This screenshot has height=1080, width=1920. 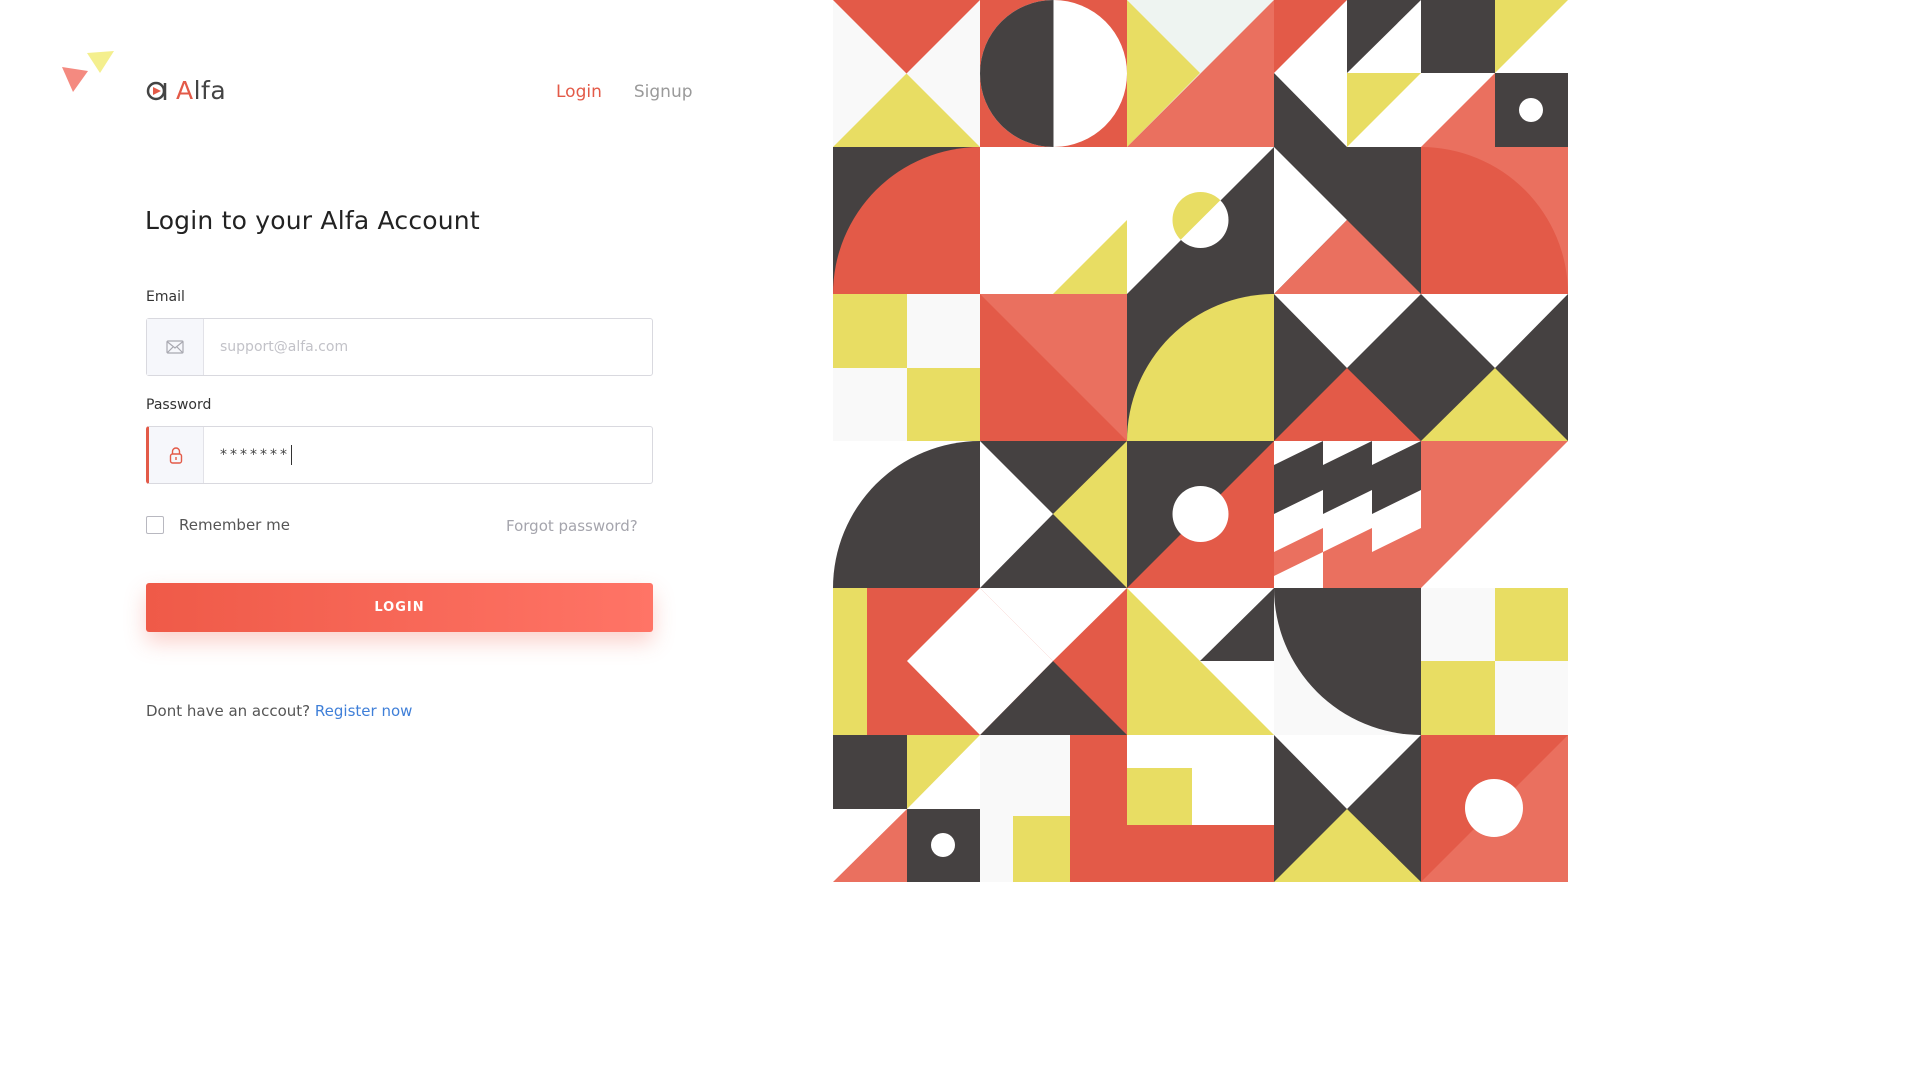 What do you see at coordinates (579, 92) in the screenshot?
I see `nav-login-link: Login` at bounding box center [579, 92].